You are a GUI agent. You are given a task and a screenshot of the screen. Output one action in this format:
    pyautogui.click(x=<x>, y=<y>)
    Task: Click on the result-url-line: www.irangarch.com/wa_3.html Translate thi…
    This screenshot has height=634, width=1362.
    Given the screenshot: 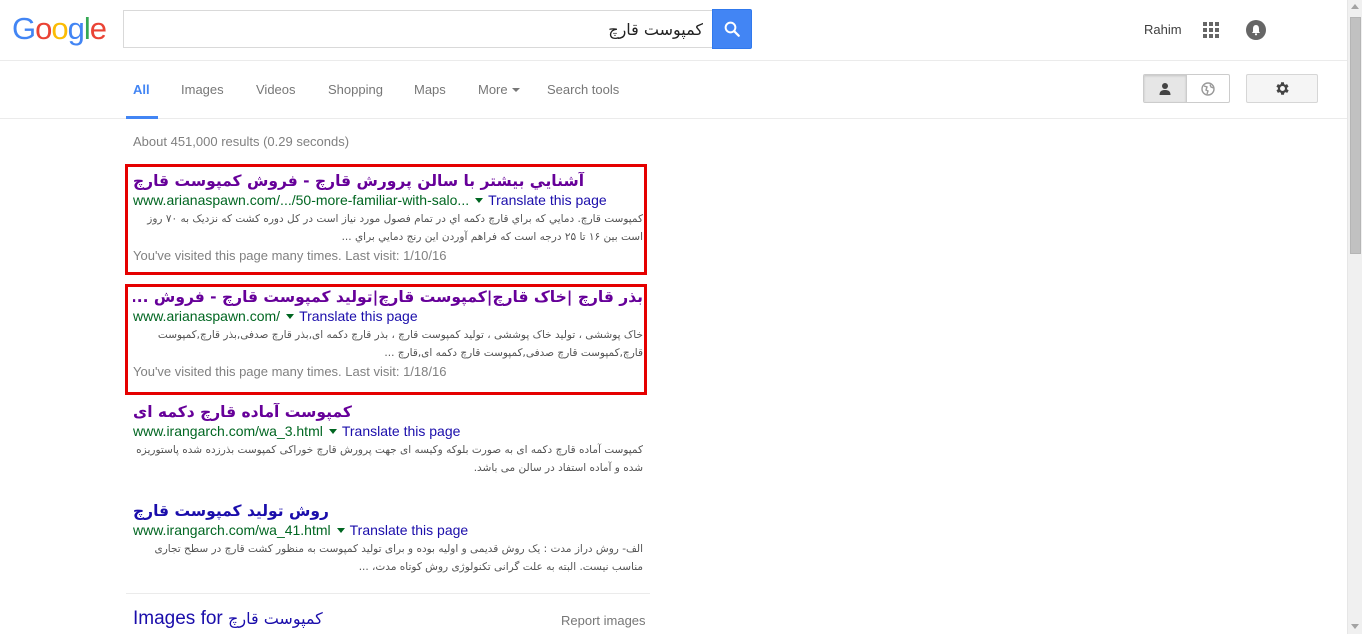 What is the action you would take?
    pyautogui.click(x=388, y=431)
    